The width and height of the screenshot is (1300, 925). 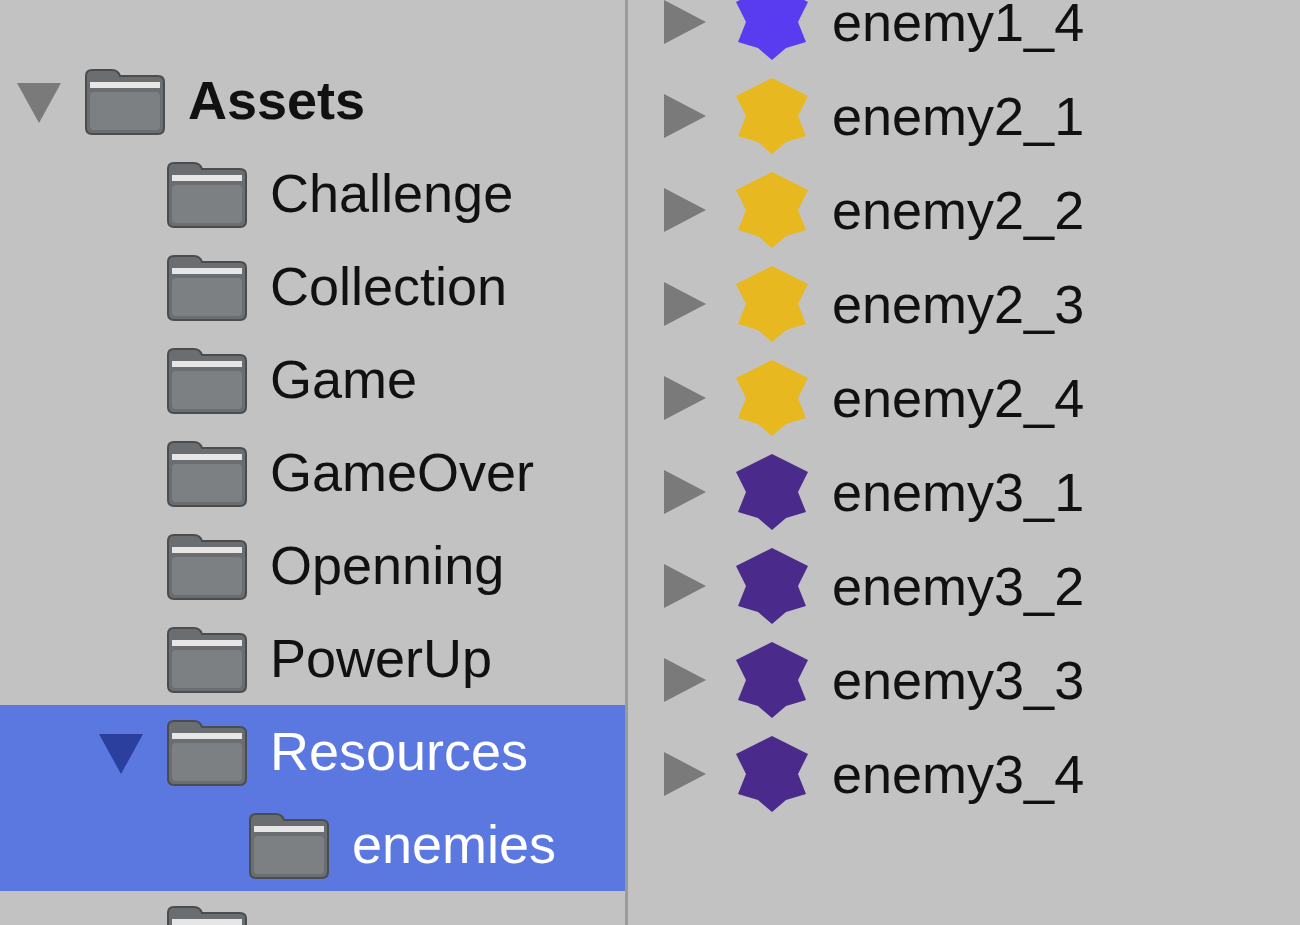 I want to click on asset-label: enemy1_4, so click(x=958, y=31).